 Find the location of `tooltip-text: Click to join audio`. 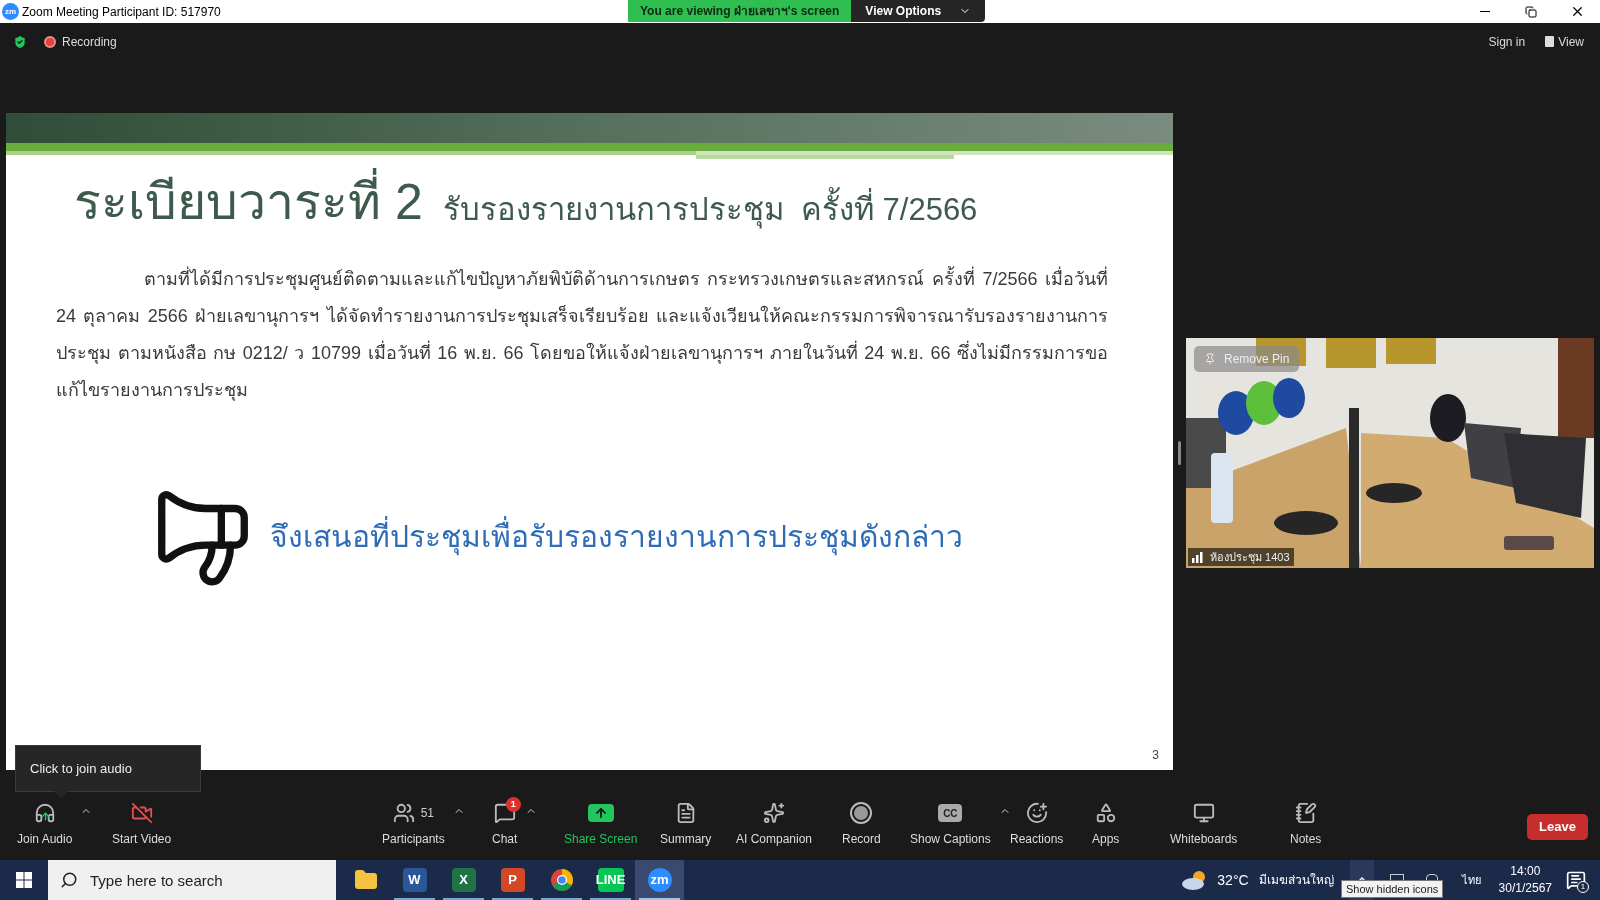

tooltip-text: Click to join audio is located at coordinates (81, 768).